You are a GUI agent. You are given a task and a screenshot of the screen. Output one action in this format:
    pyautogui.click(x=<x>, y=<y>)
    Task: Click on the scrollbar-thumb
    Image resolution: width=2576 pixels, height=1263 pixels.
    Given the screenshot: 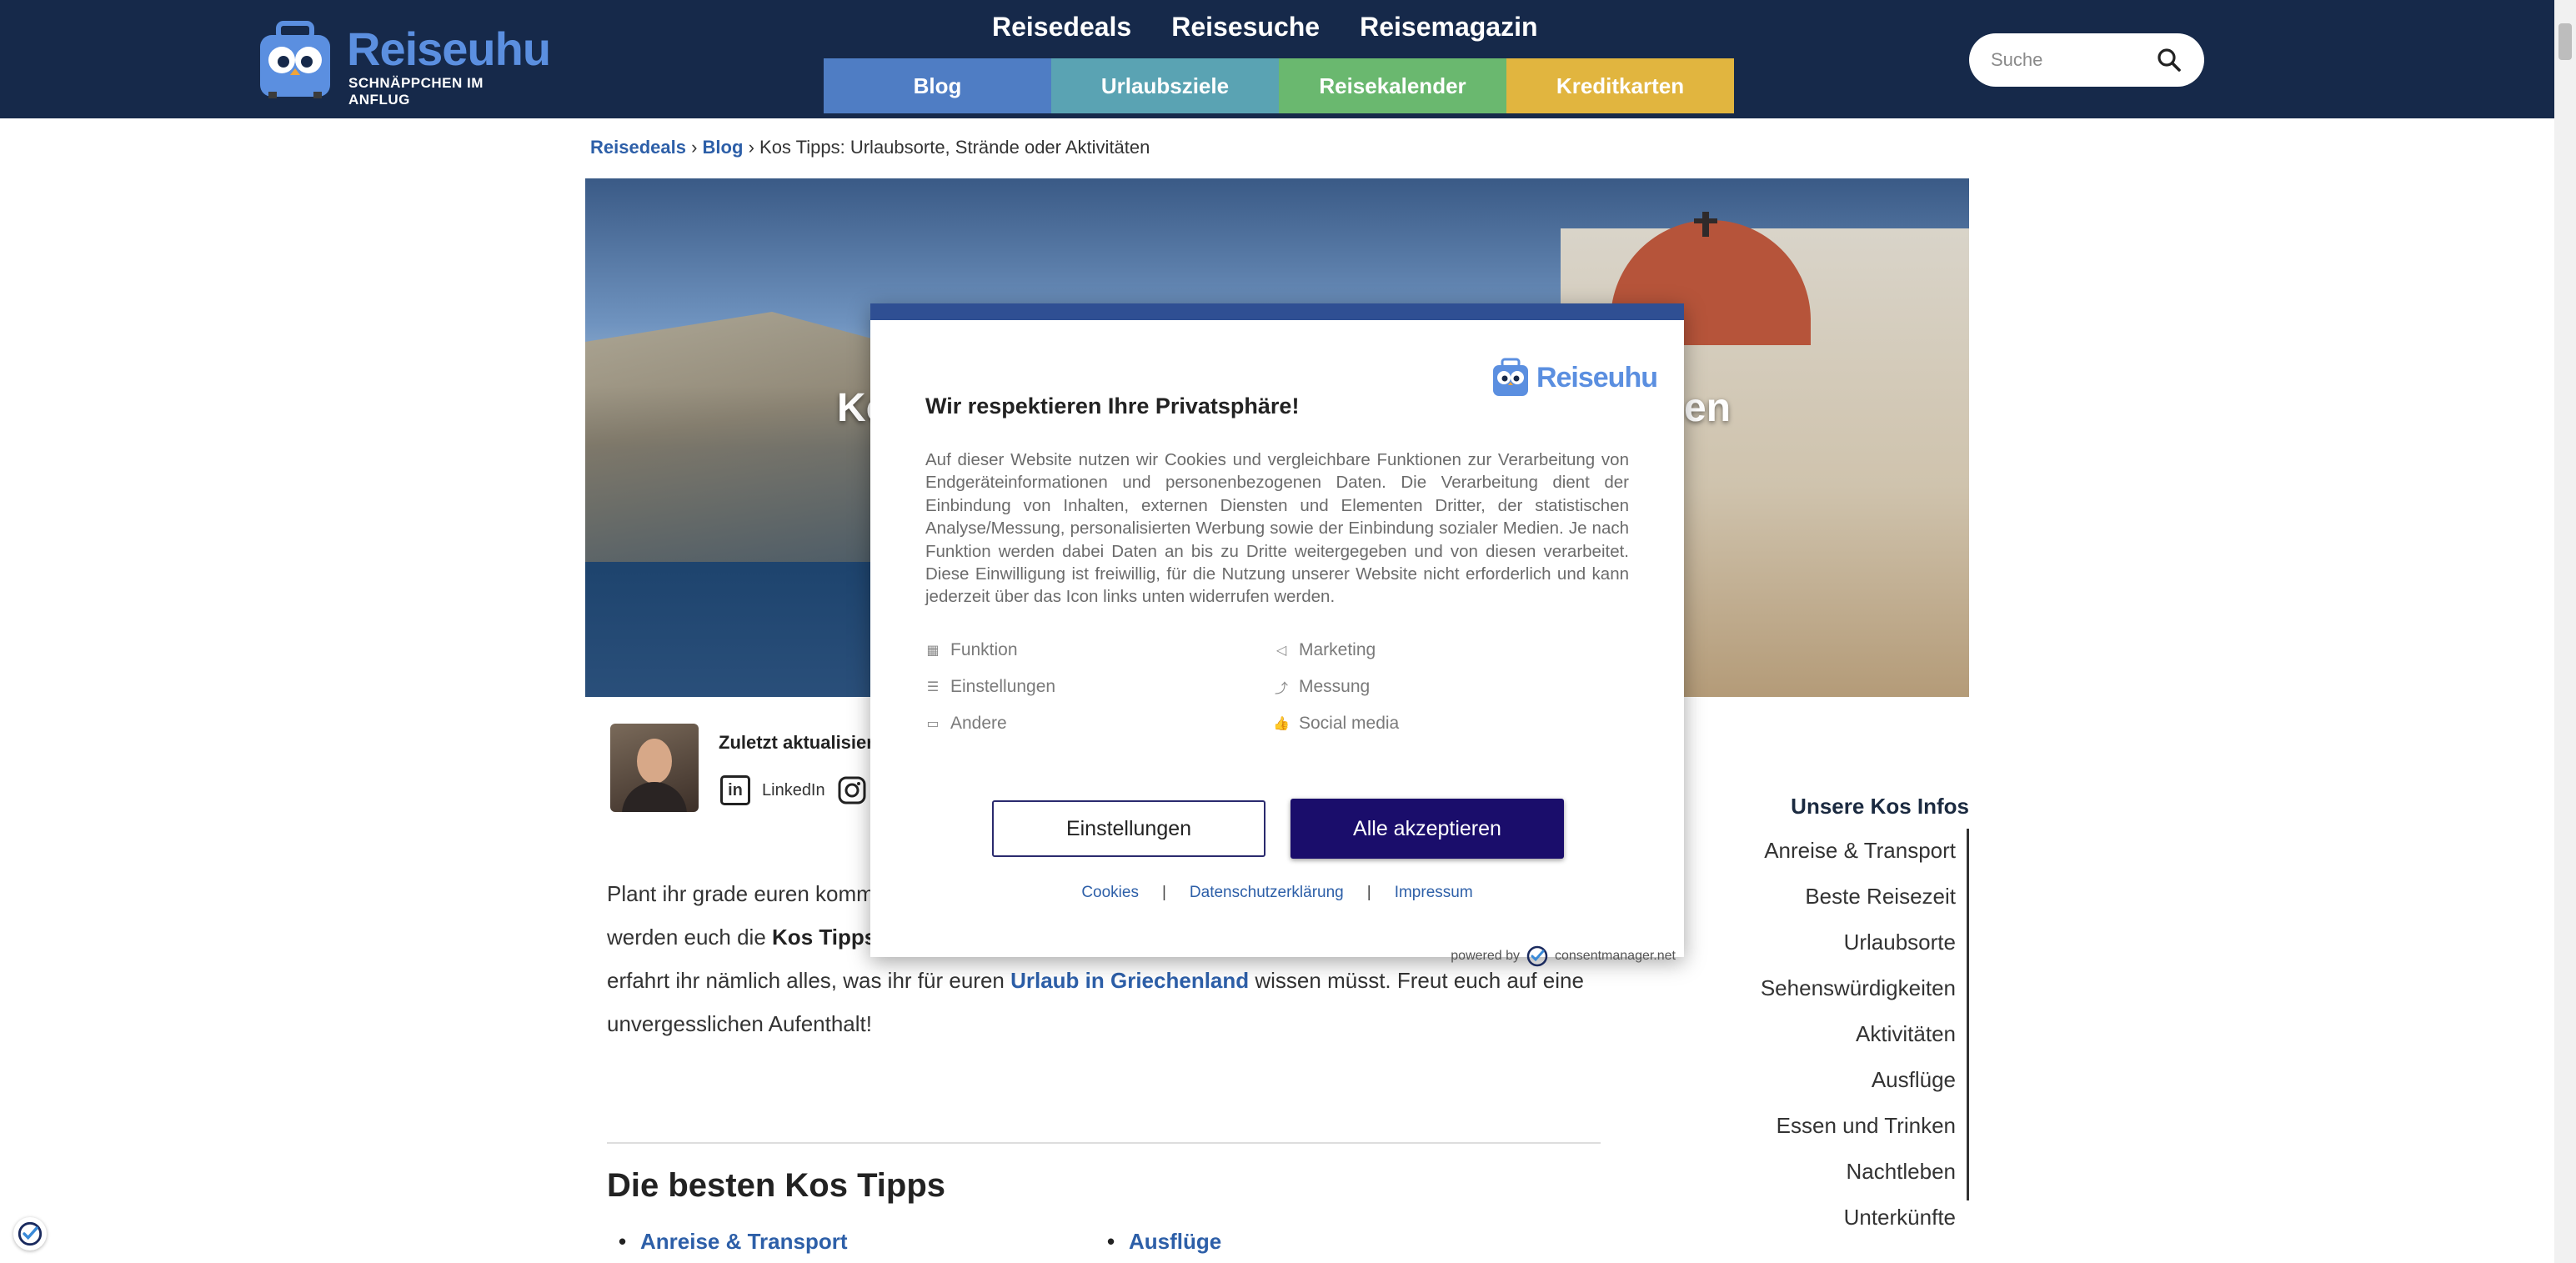 What is the action you would take?
    pyautogui.click(x=2565, y=41)
    